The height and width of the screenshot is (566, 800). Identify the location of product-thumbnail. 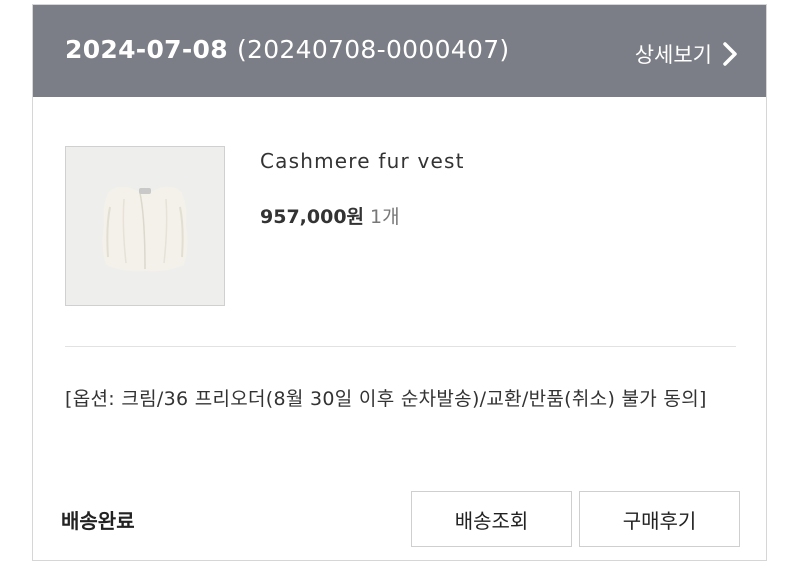
(145, 226).